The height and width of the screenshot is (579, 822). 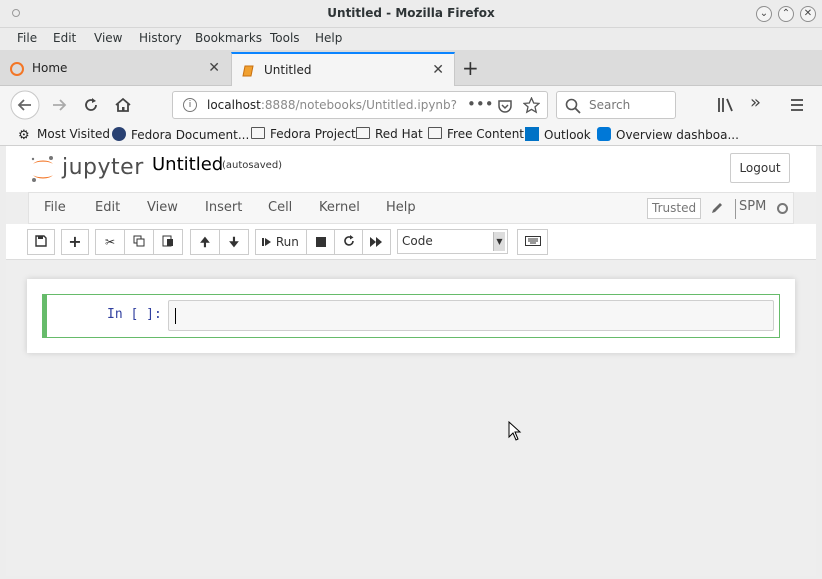 I want to click on restart-run-all-button, so click(x=376, y=242).